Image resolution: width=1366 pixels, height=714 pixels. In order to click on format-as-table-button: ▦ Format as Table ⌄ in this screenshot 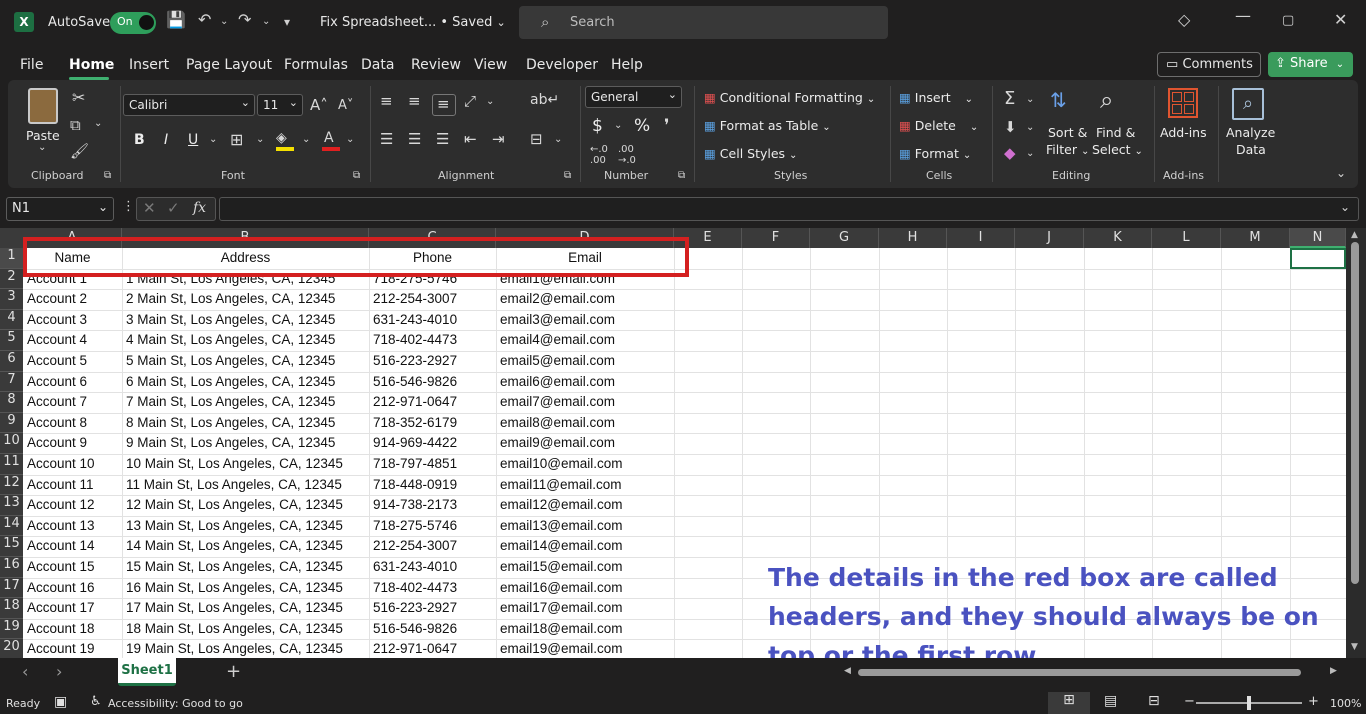, I will do `click(767, 125)`.